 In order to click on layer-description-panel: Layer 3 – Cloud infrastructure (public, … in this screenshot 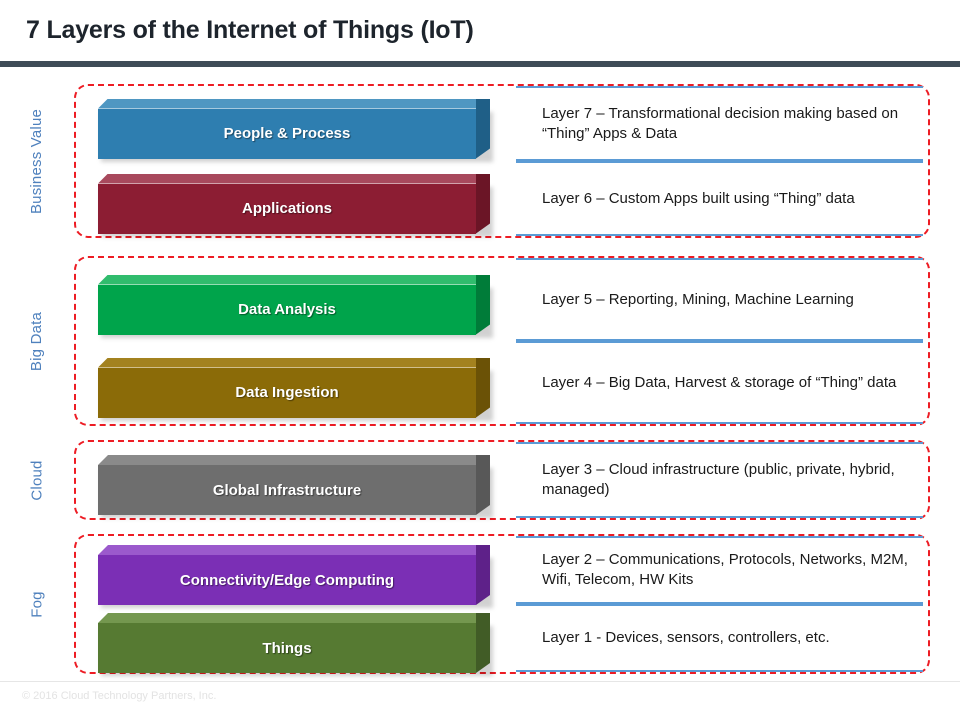, I will do `click(719, 480)`.